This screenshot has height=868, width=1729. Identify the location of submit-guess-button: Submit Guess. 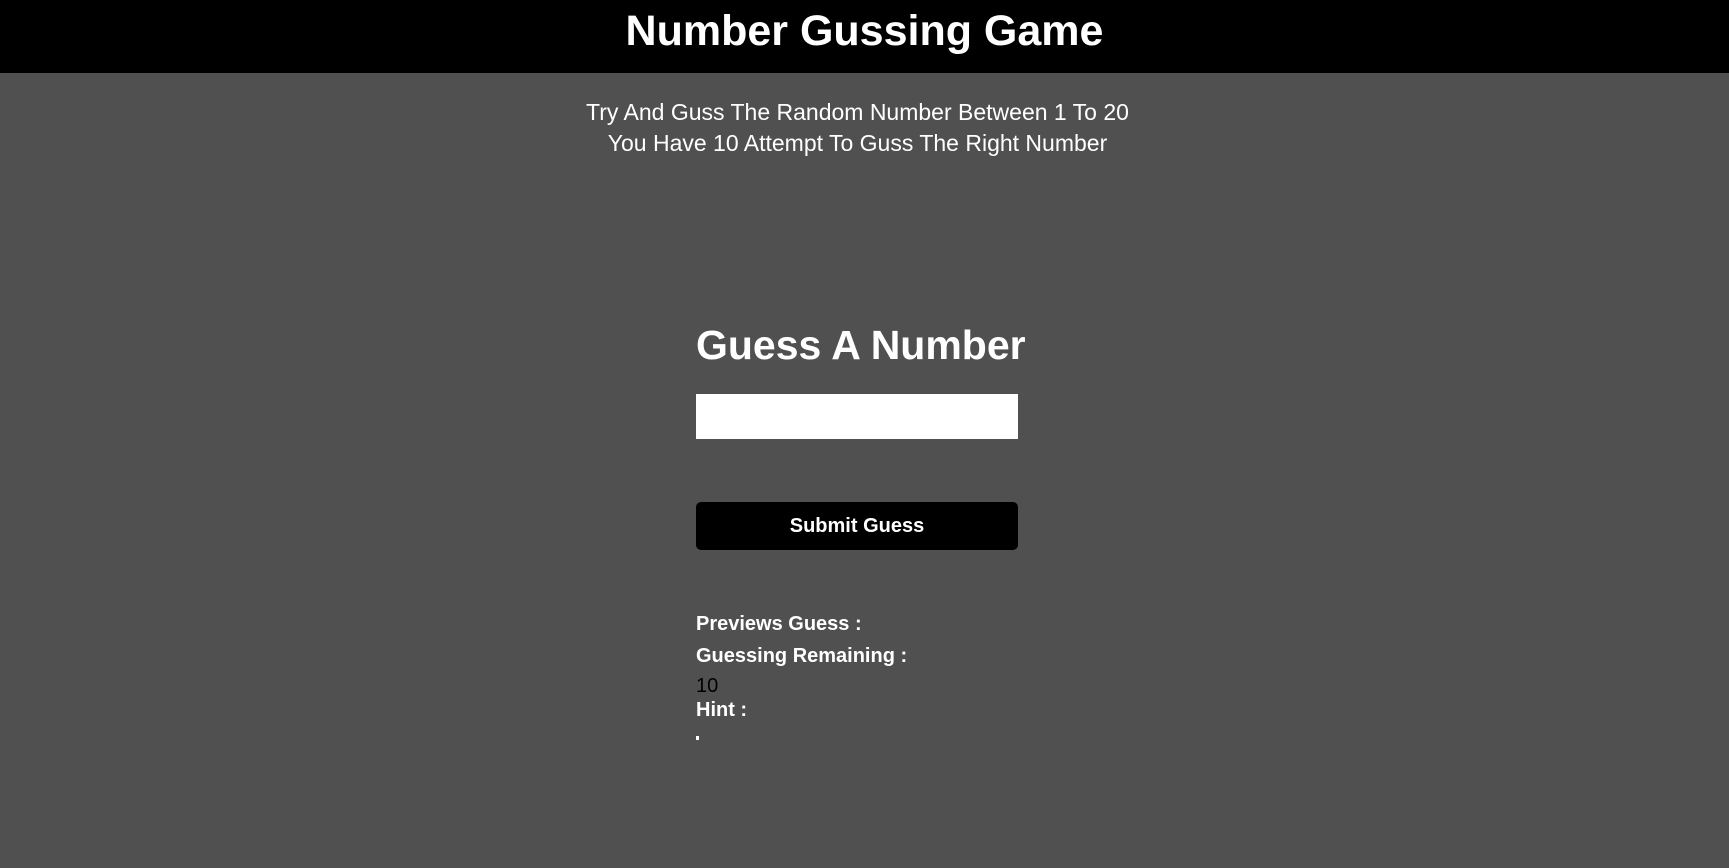
(857, 526).